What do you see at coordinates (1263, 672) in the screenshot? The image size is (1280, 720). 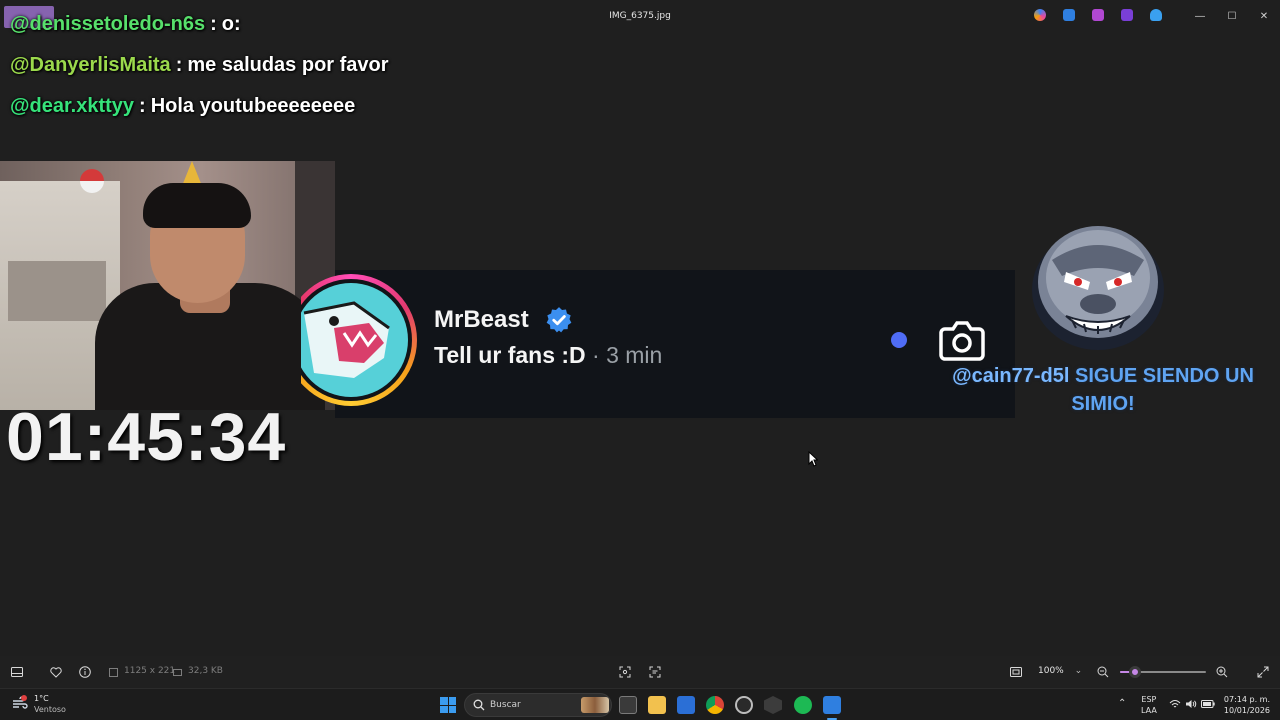 I see `expand-icon` at bounding box center [1263, 672].